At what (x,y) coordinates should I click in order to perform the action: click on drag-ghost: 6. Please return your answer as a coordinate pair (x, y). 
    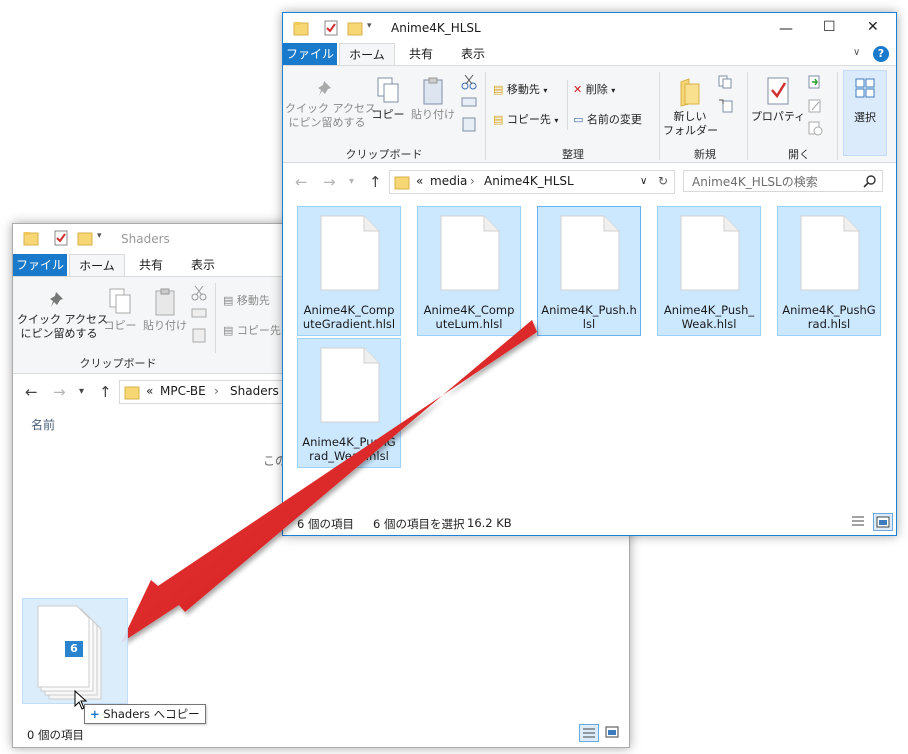
    Looking at the image, I should click on (75, 651).